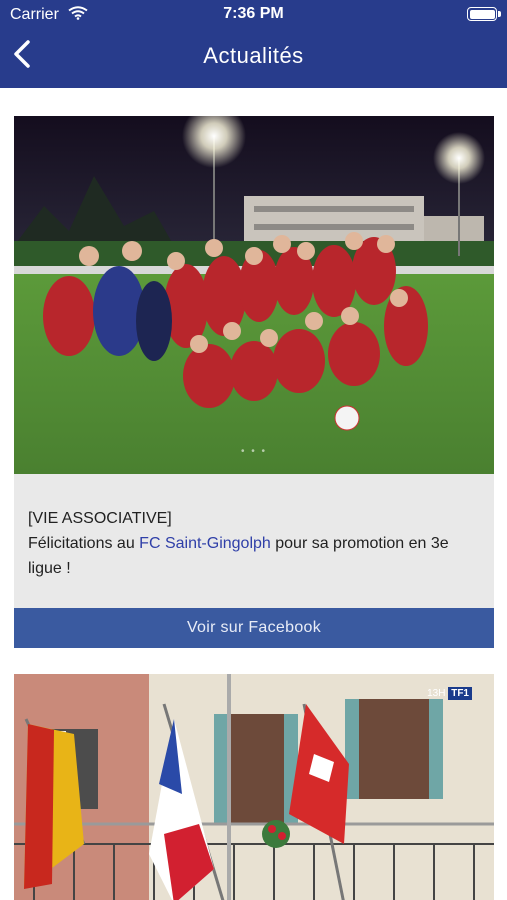 The height and width of the screenshot is (900, 507). I want to click on carousel-dots: • • •, so click(254, 451).